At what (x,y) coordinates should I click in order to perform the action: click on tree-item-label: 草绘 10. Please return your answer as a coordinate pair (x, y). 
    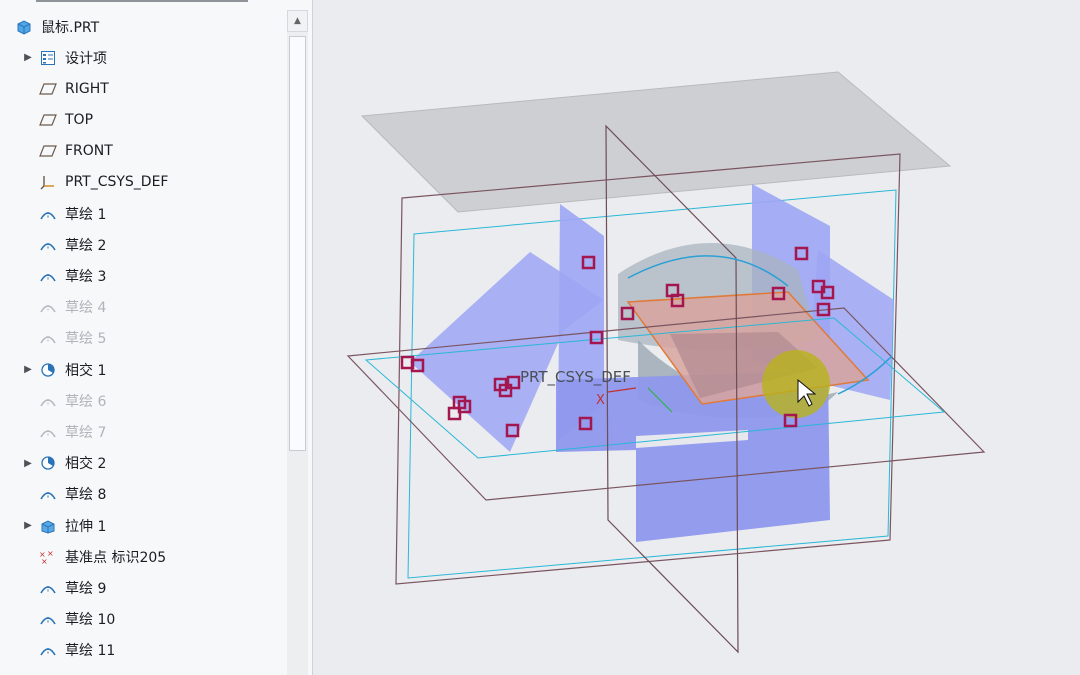
    Looking at the image, I should click on (90, 620).